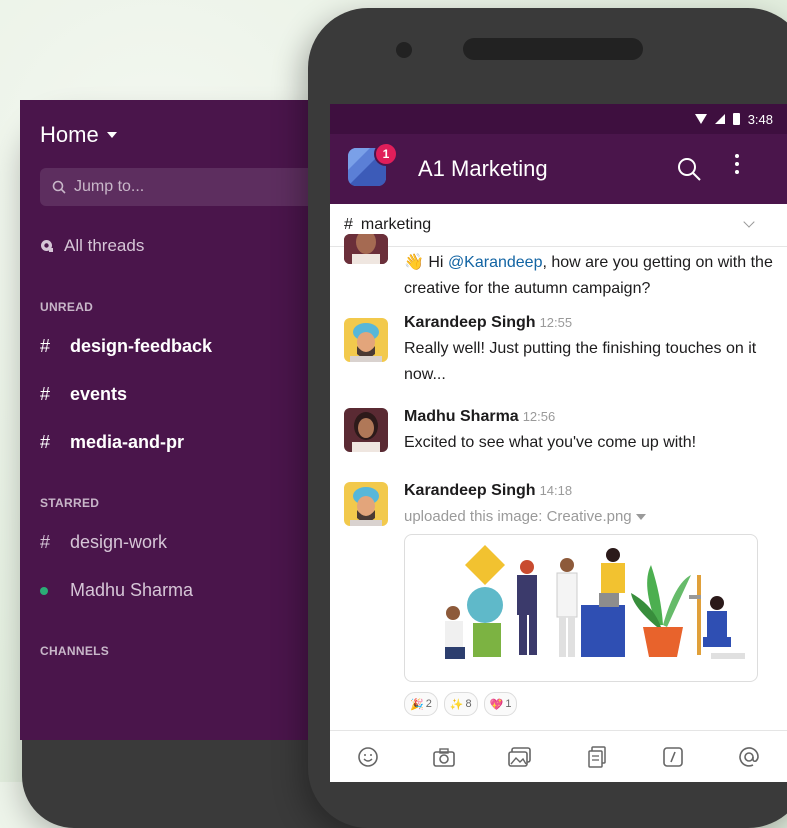 The image size is (787, 828). What do you see at coordinates (456, 704) in the screenshot?
I see `sparkles-emoji: ✨` at bounding box center [456, 704].